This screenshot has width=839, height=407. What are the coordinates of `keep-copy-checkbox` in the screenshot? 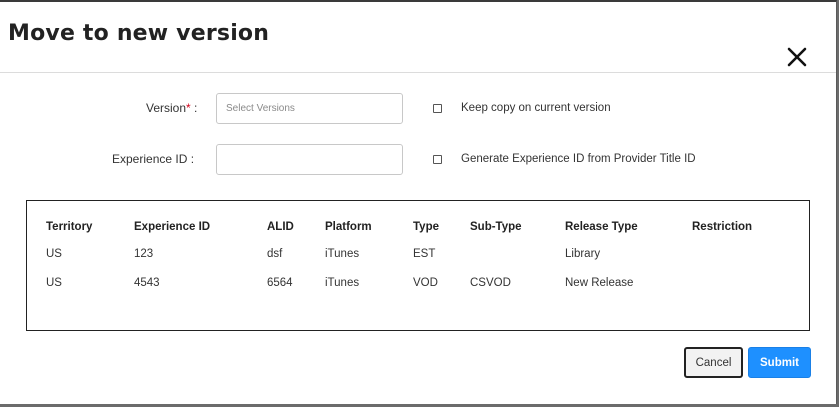 It's located at (437, 108).